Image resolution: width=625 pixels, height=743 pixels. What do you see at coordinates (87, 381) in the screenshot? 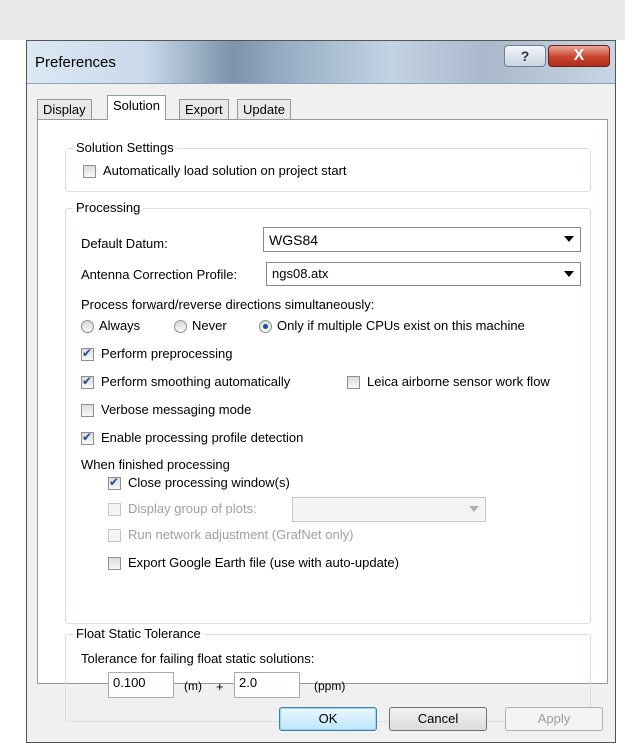
I see `smoothing-checkbox` at bounding box center [87, 381].